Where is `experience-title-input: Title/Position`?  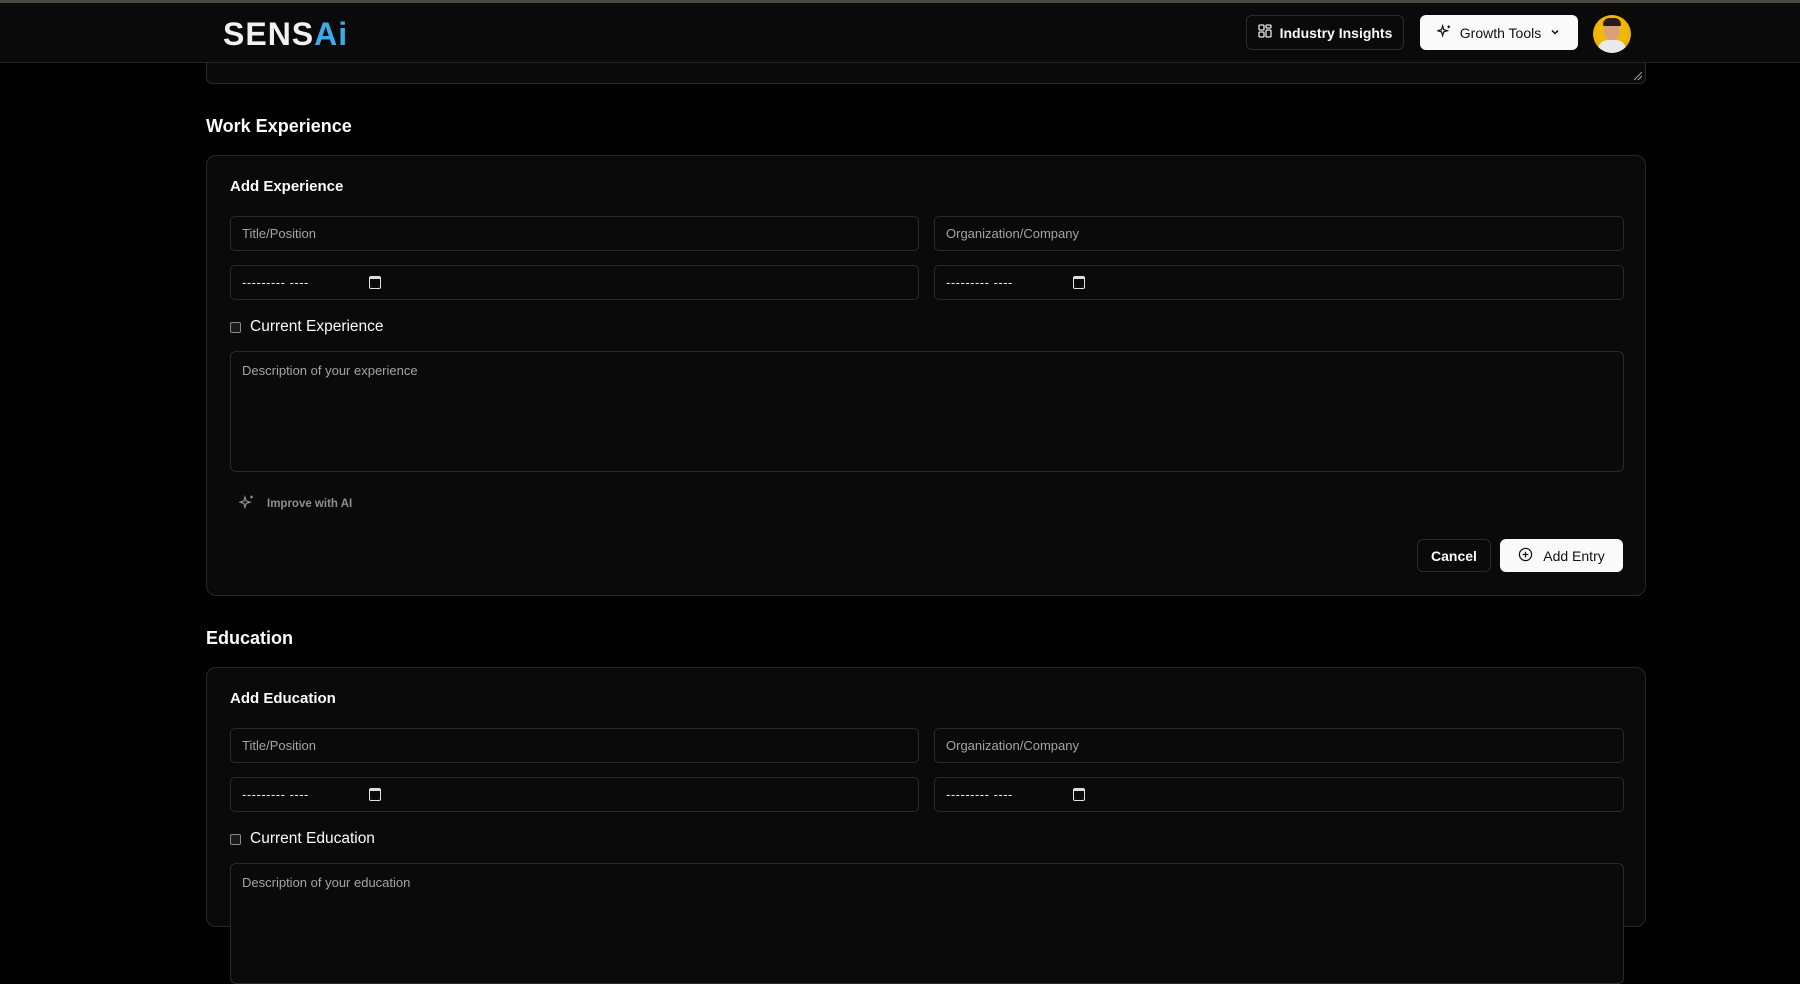
experience-title-input: Title/Position is located at coordinates (574, 233).